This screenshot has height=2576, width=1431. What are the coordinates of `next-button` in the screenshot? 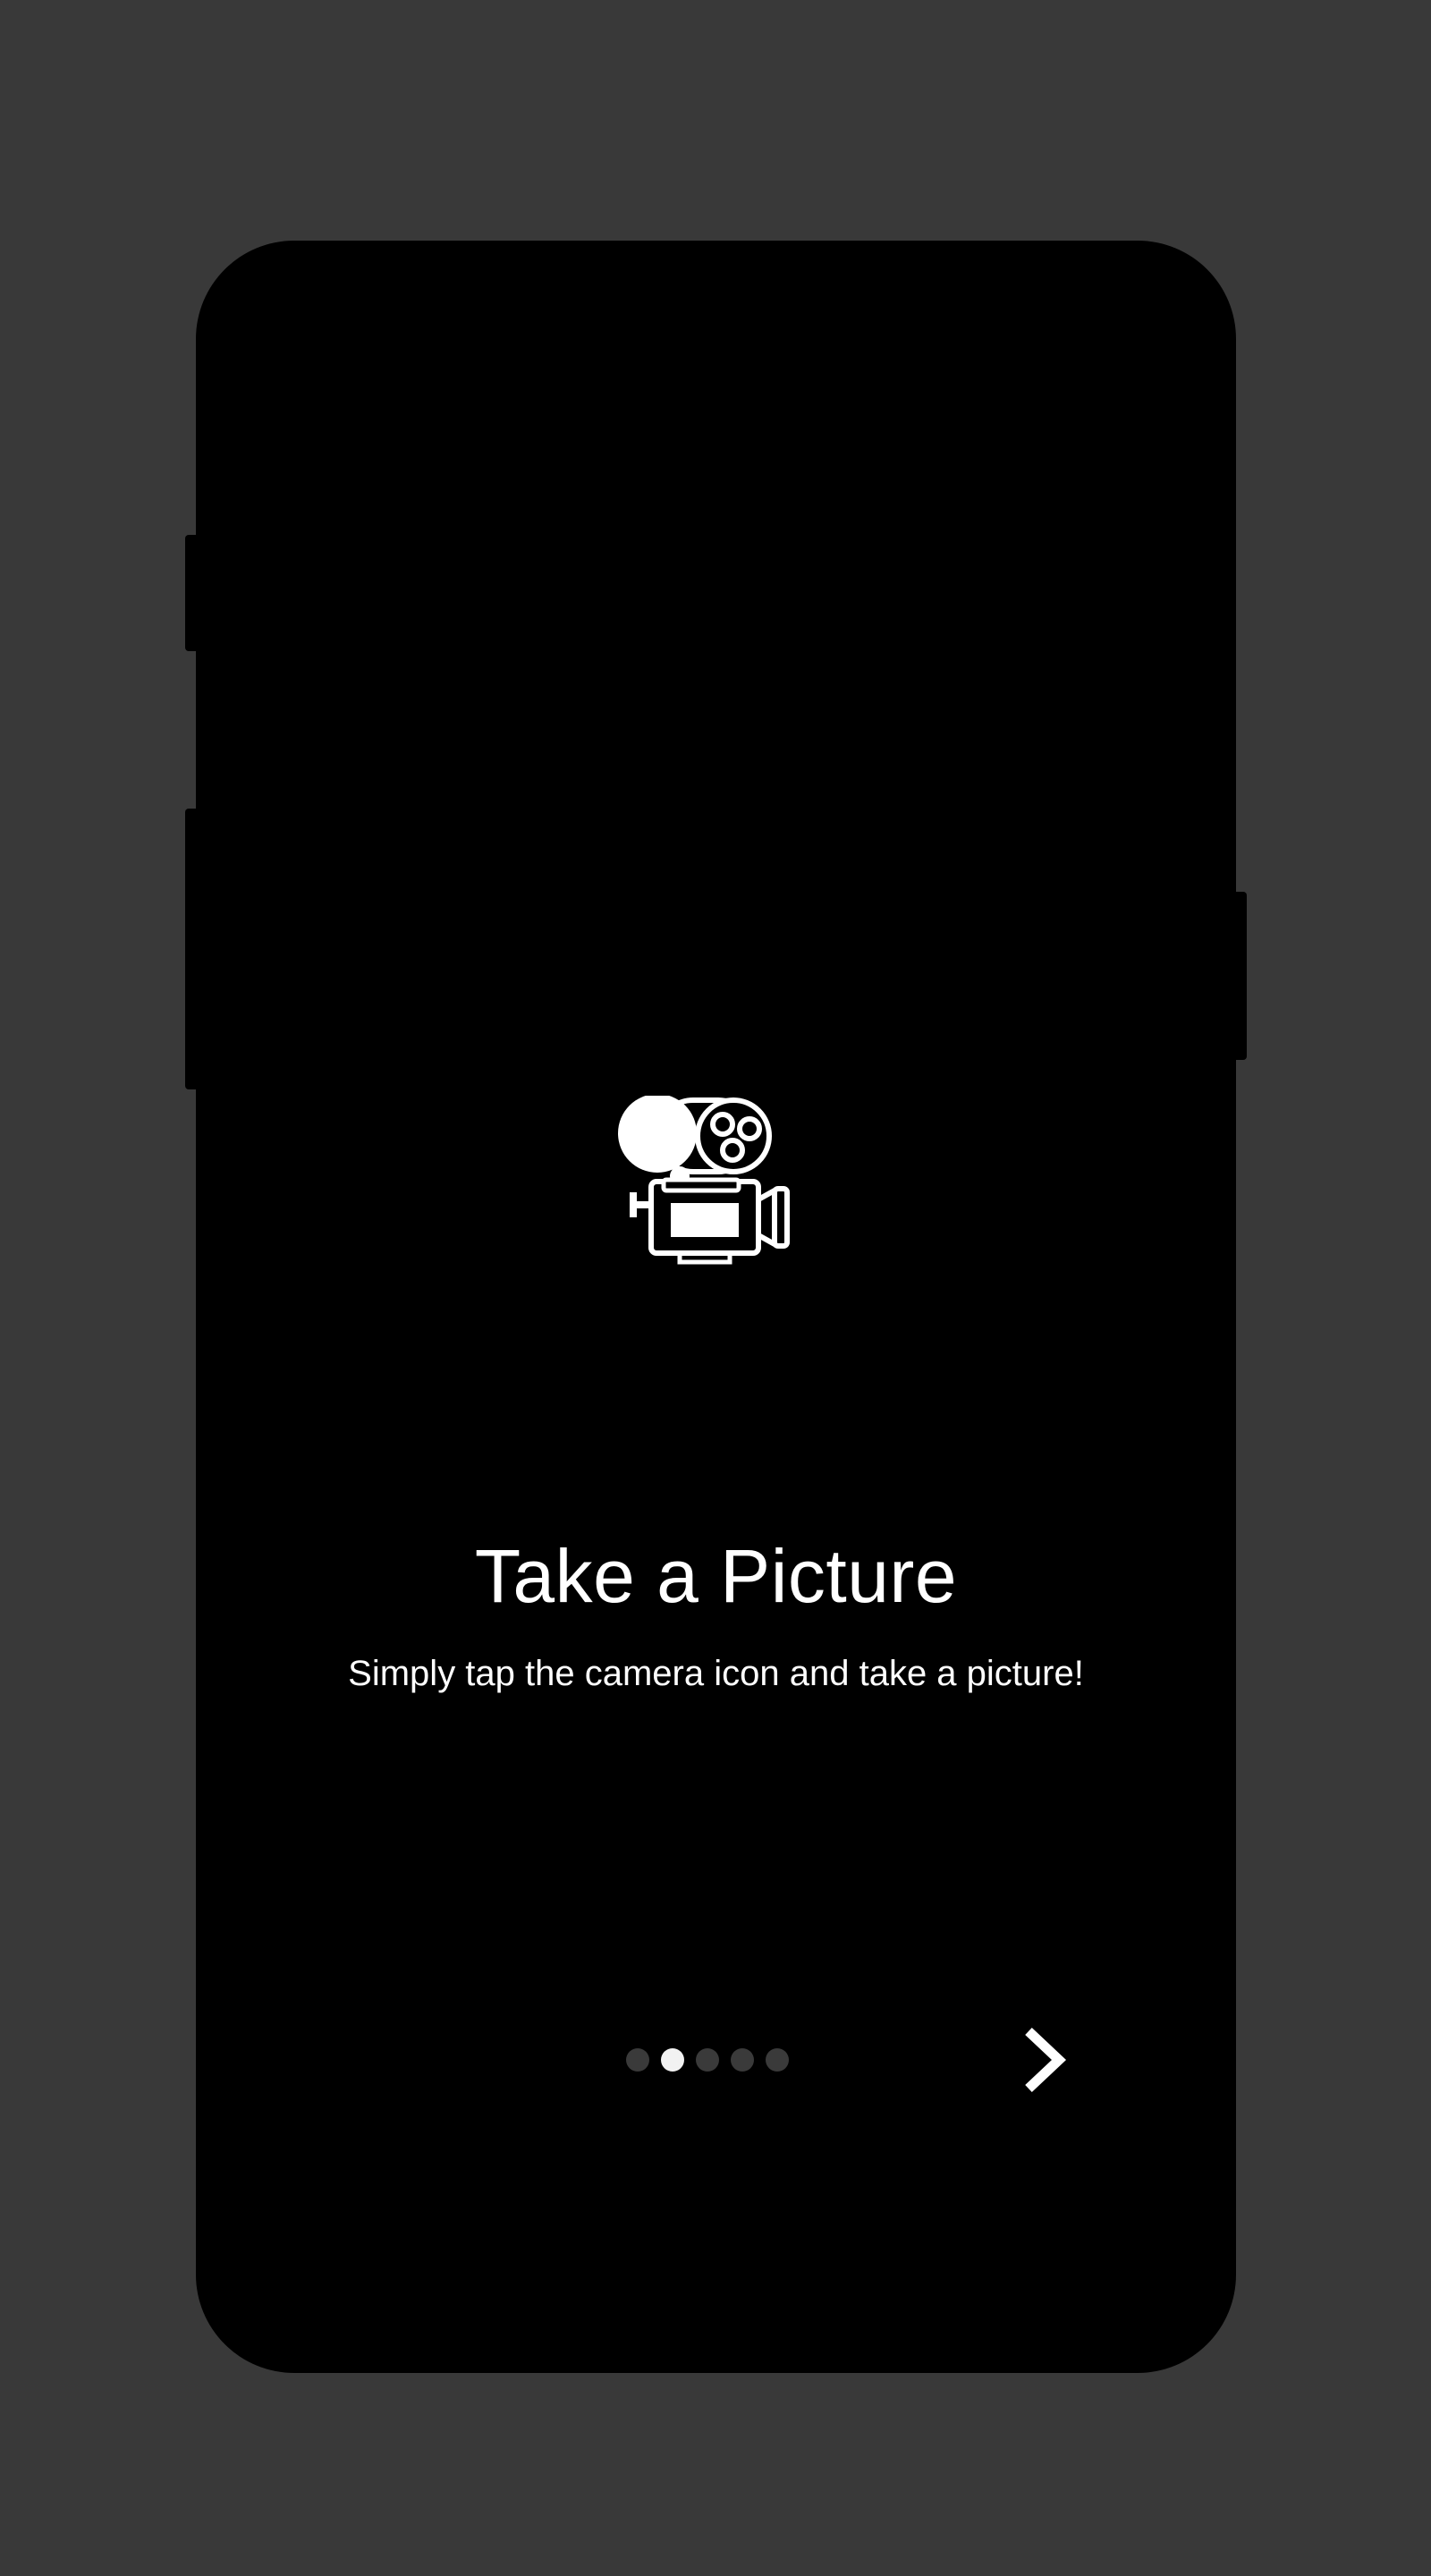 It's located at (1044, 2060).